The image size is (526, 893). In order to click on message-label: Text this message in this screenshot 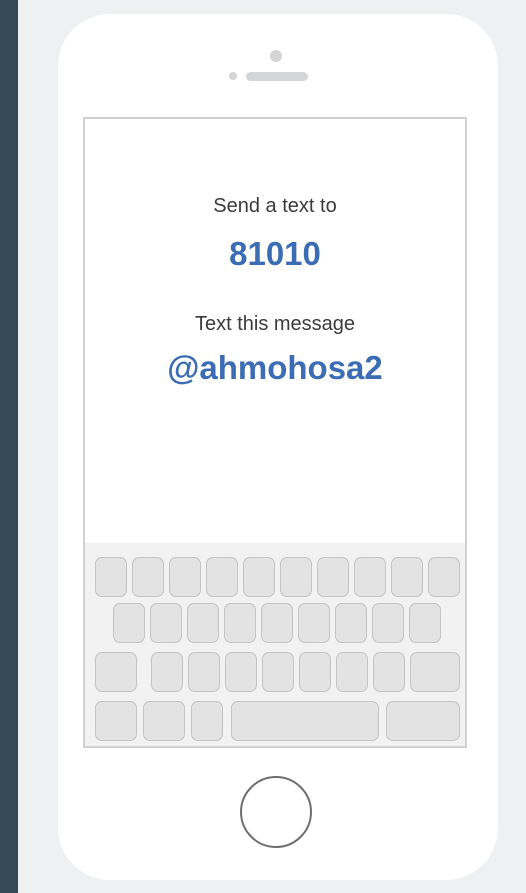, I will do `click(275, 324)`.